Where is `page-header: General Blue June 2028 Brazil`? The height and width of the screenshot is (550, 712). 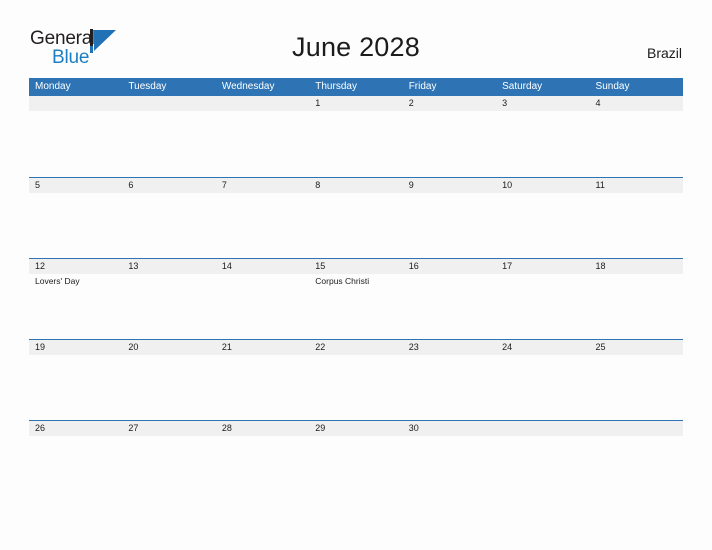
page-header: General Blue June 2028 Brazil is located at coordinates (356, 38).